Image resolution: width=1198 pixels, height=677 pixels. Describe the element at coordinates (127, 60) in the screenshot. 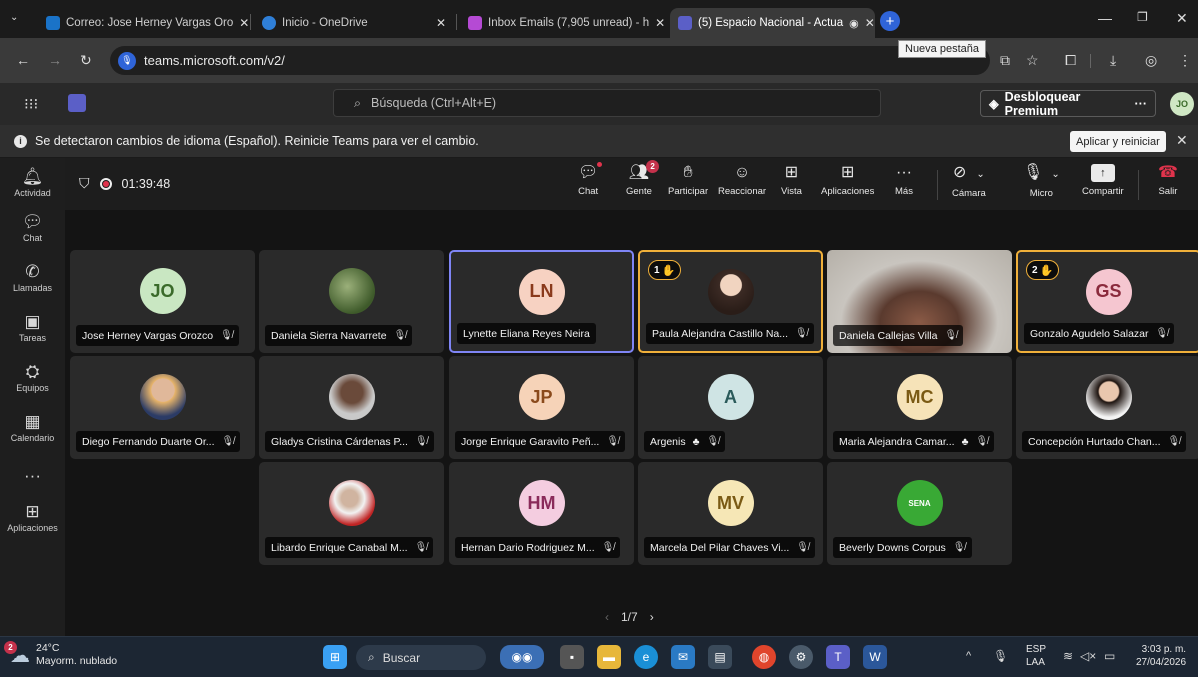

I see `site-info-icon: 🎙︎` at that location.